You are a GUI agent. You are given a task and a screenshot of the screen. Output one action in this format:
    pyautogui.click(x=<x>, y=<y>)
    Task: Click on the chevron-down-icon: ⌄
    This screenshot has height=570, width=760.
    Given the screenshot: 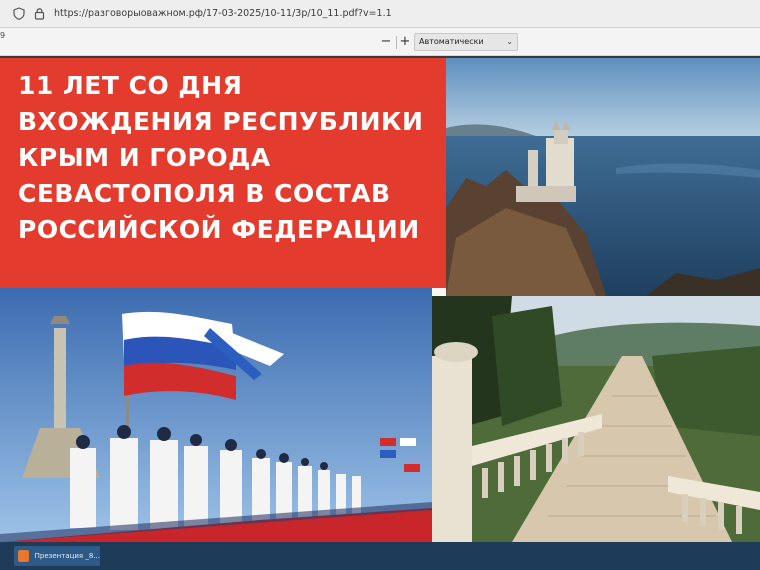 What is the action you would take?
    pyautogui.click(x=509, y=41)
    